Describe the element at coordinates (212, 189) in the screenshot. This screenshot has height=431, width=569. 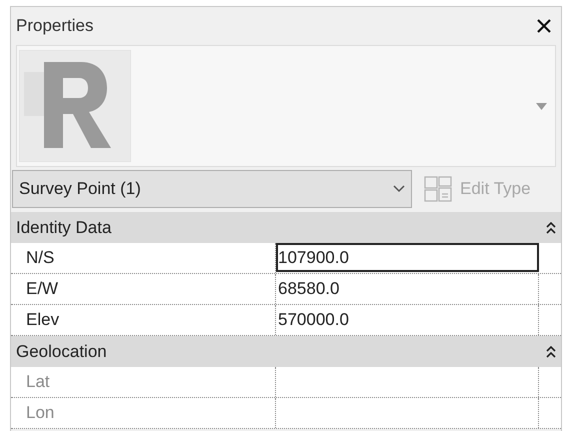
I see `type-selector: Survey Point (1)` at that location.